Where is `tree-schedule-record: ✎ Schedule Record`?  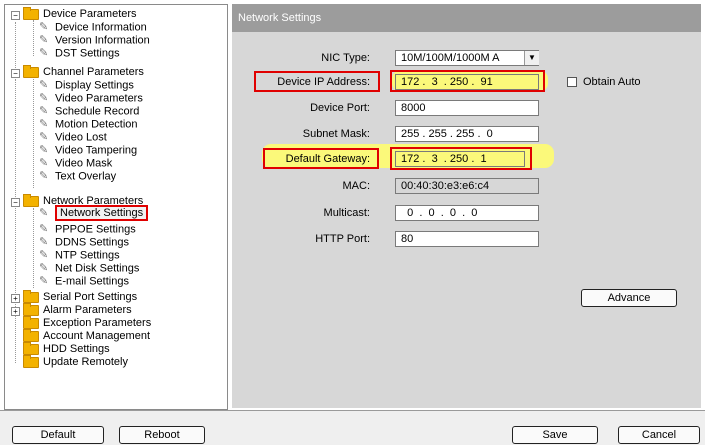
tree-schedule-record: ✎ Schedule Record is located at coordinates (89, 111).